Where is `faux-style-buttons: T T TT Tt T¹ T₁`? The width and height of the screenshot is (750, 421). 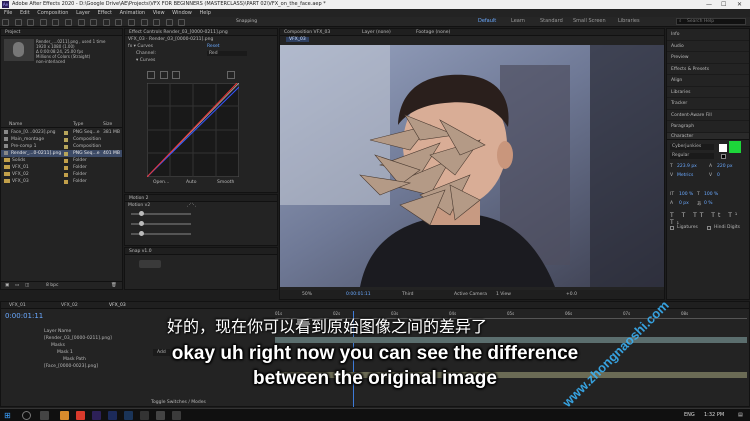 faux-style-buttons: T T TT Tt T¹ T₁ is located at coordinates (709, 219).